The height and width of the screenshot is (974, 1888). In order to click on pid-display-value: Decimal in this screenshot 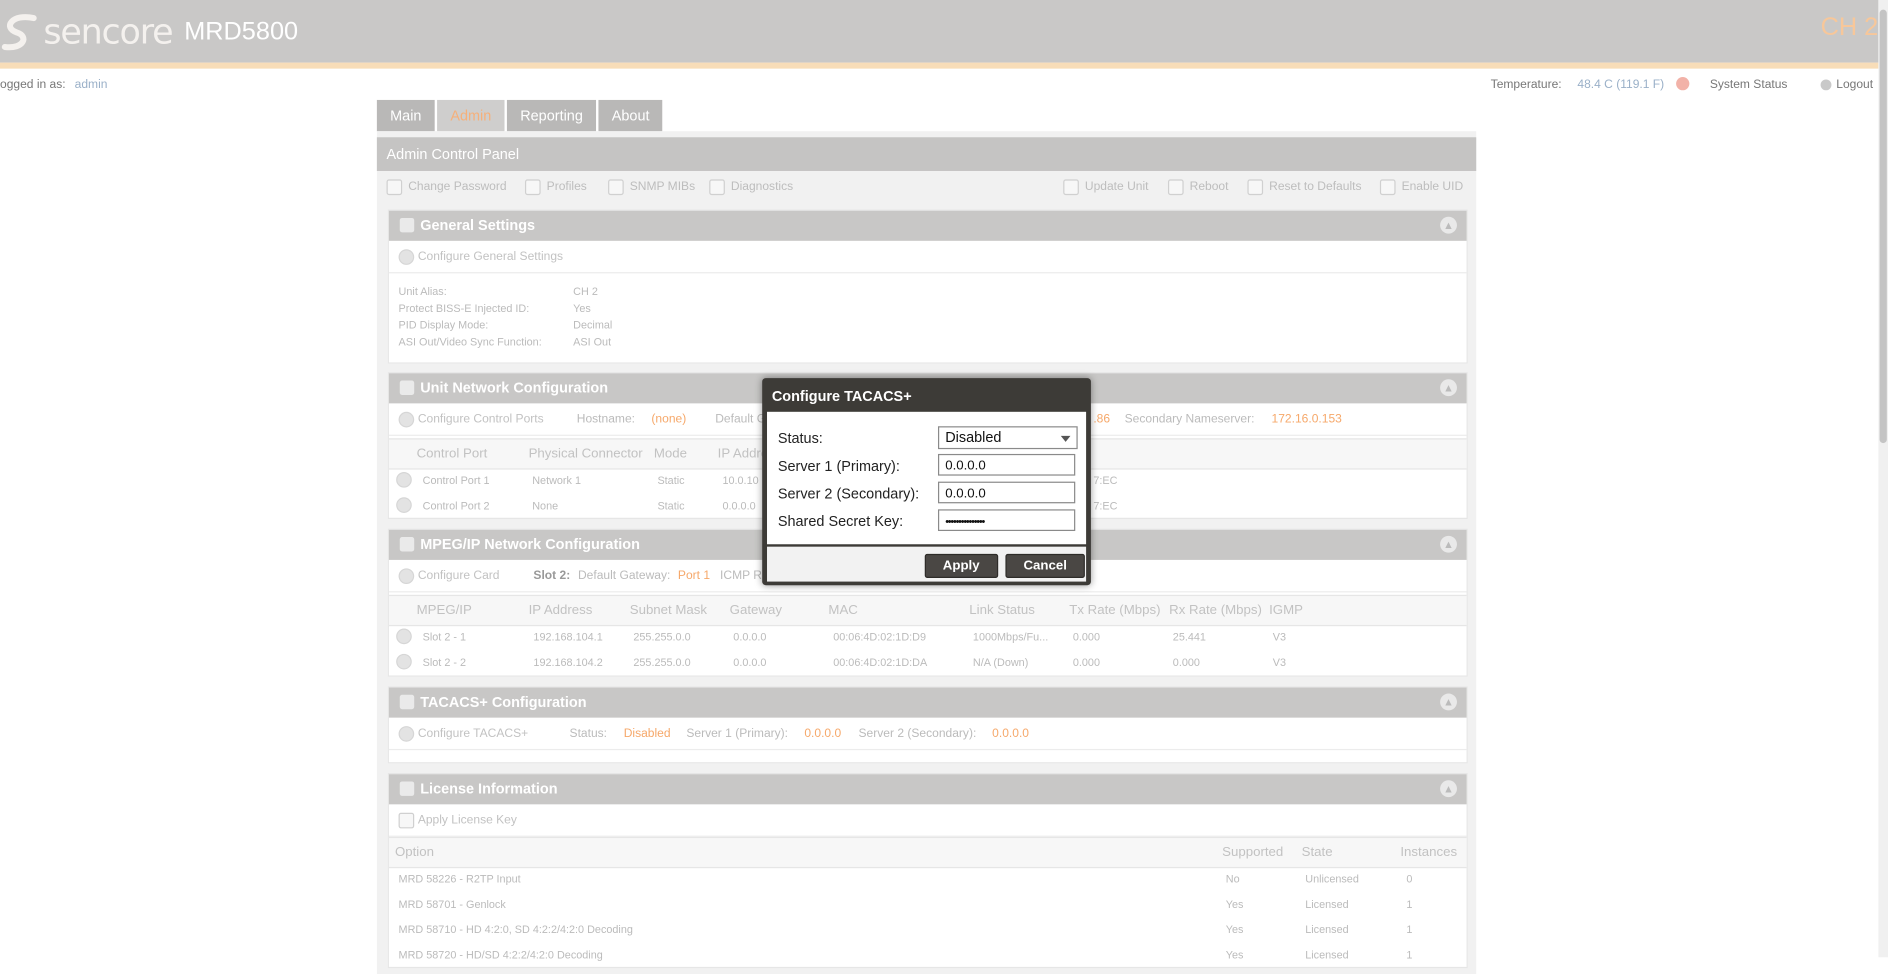, I will do `click(593, 325)`.